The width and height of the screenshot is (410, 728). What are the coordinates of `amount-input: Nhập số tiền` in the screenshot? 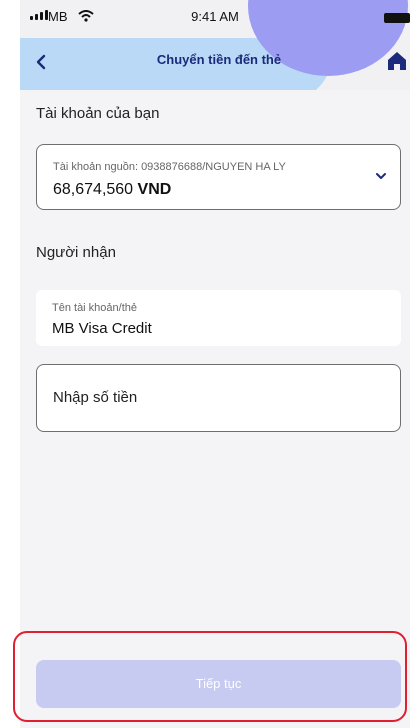 It's located at (218, 398).